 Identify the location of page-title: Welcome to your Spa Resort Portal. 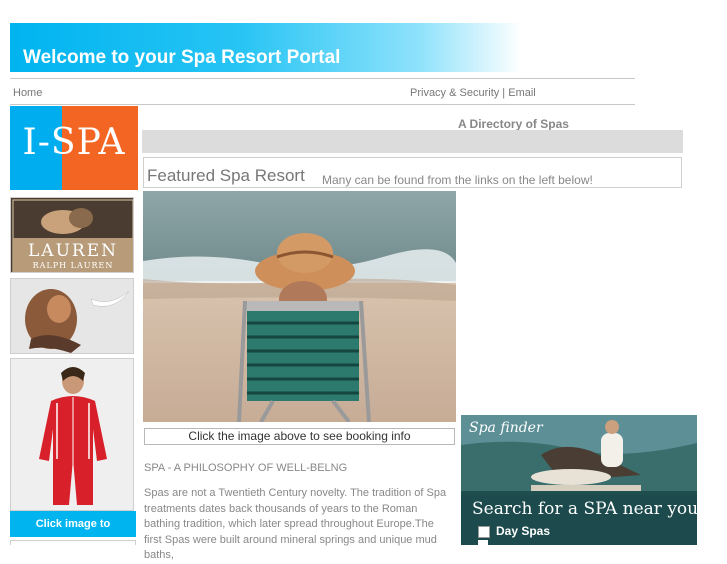
(182, 57).